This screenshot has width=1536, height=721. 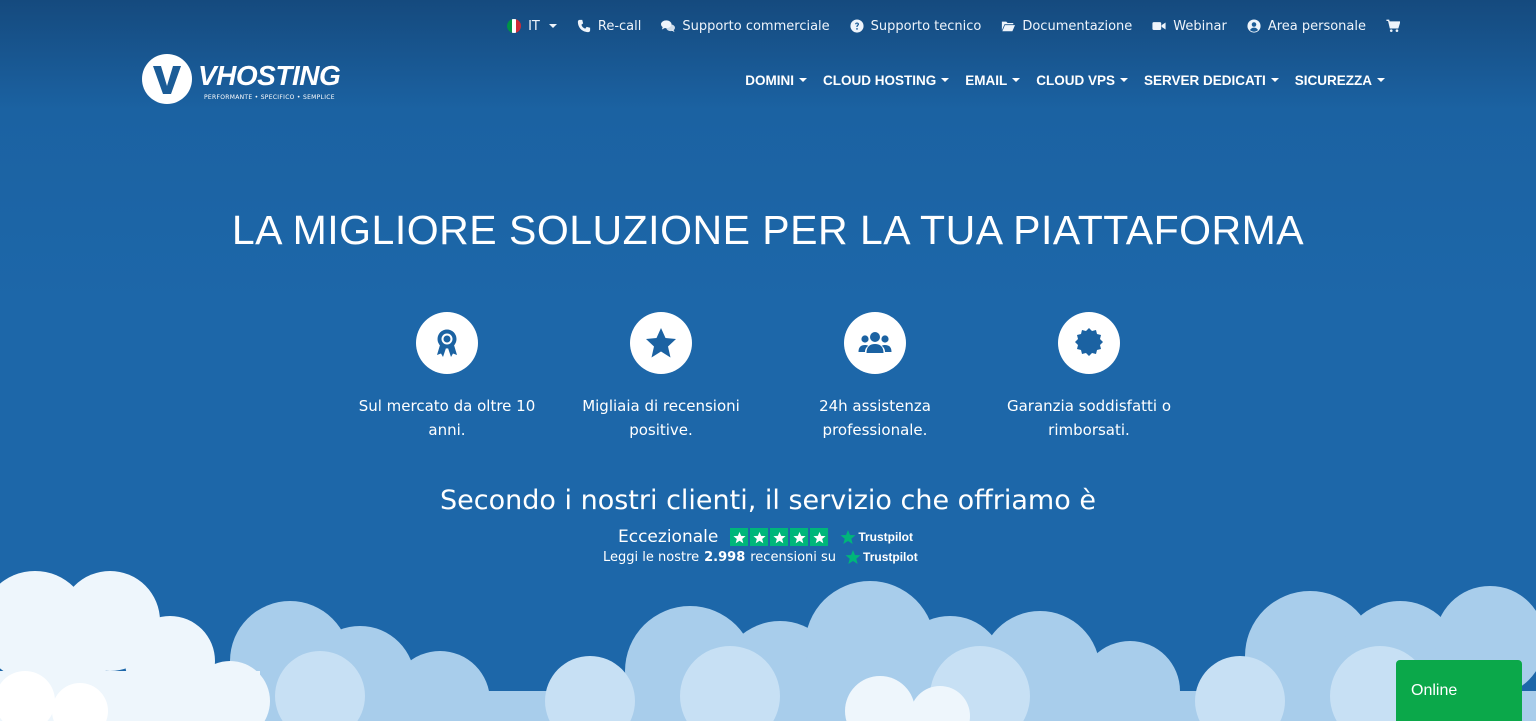 I want to click on trustpilot-widget: Eccezionale Trustpilot, so click(x=765, y=537).